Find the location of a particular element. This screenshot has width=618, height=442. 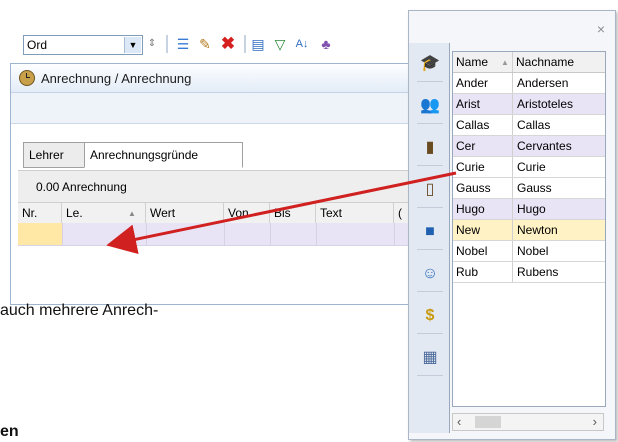

window-title: Anrechnung / Anrechnung is located at coordinates (116, 78).